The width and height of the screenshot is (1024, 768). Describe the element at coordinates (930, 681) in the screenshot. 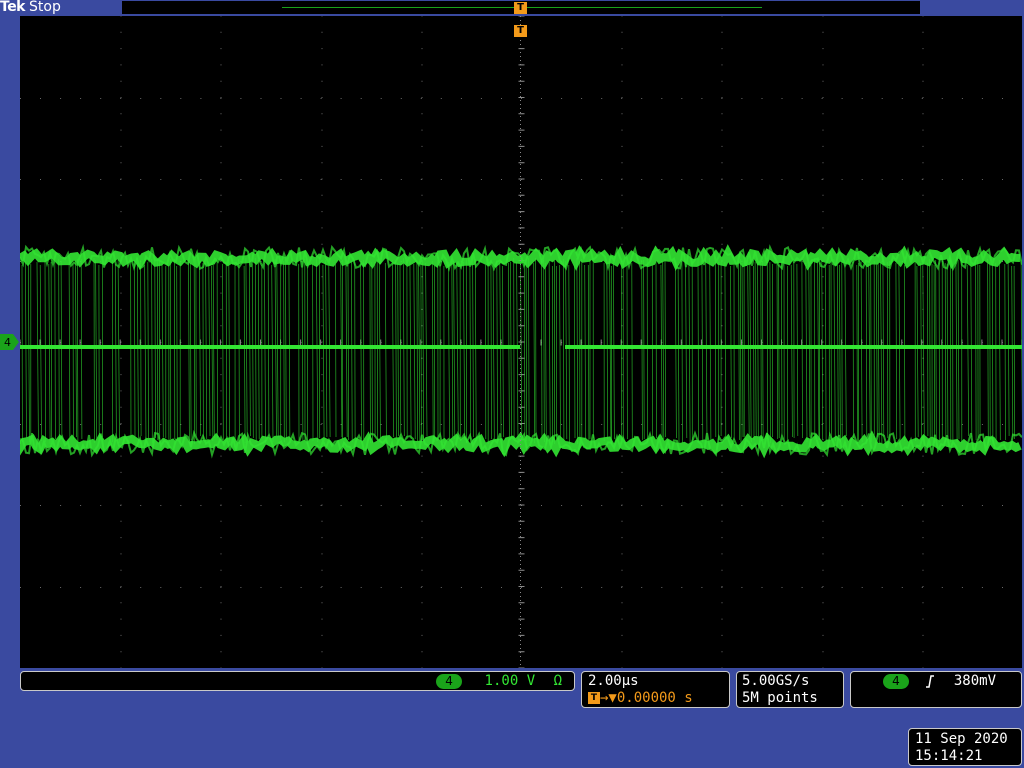

I see `rising-edge-icon` at that location.